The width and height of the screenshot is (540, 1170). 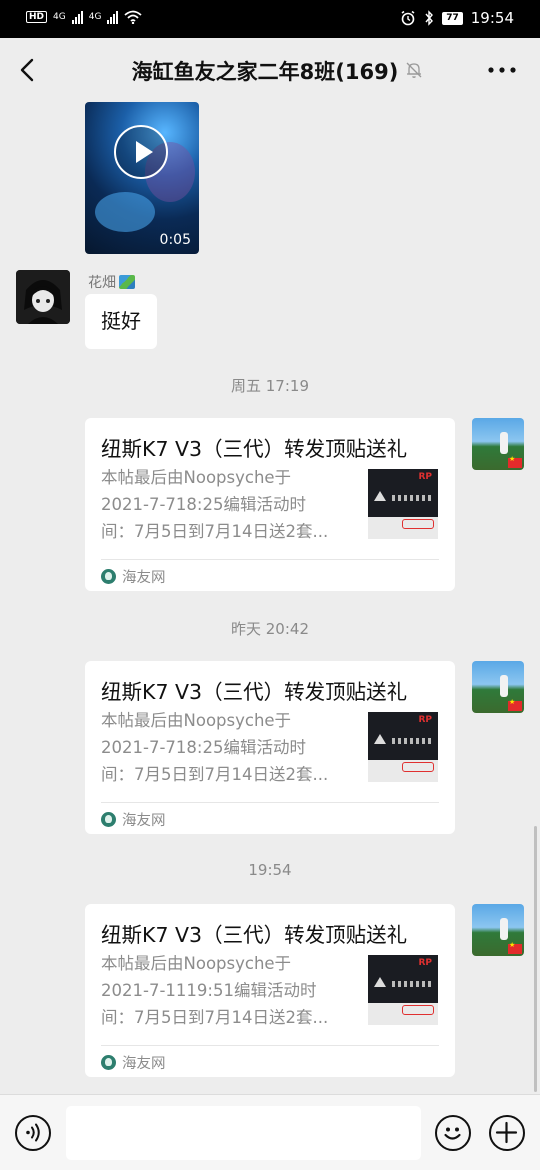 I want to click on status-bar: HD 4G 4G 77 19:54, so click(x=270, y=19).